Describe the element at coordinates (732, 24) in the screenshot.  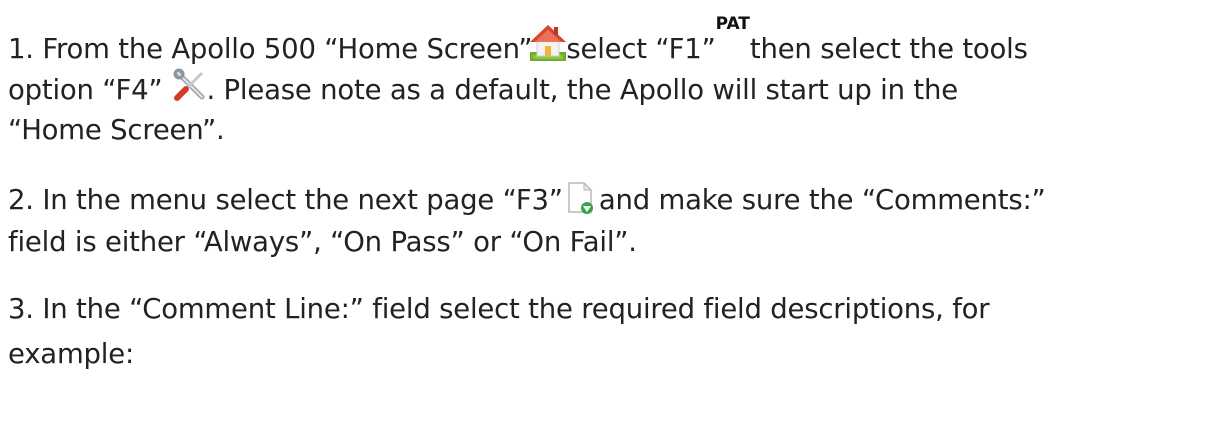
I see `pat-icon: PAT` at that location.